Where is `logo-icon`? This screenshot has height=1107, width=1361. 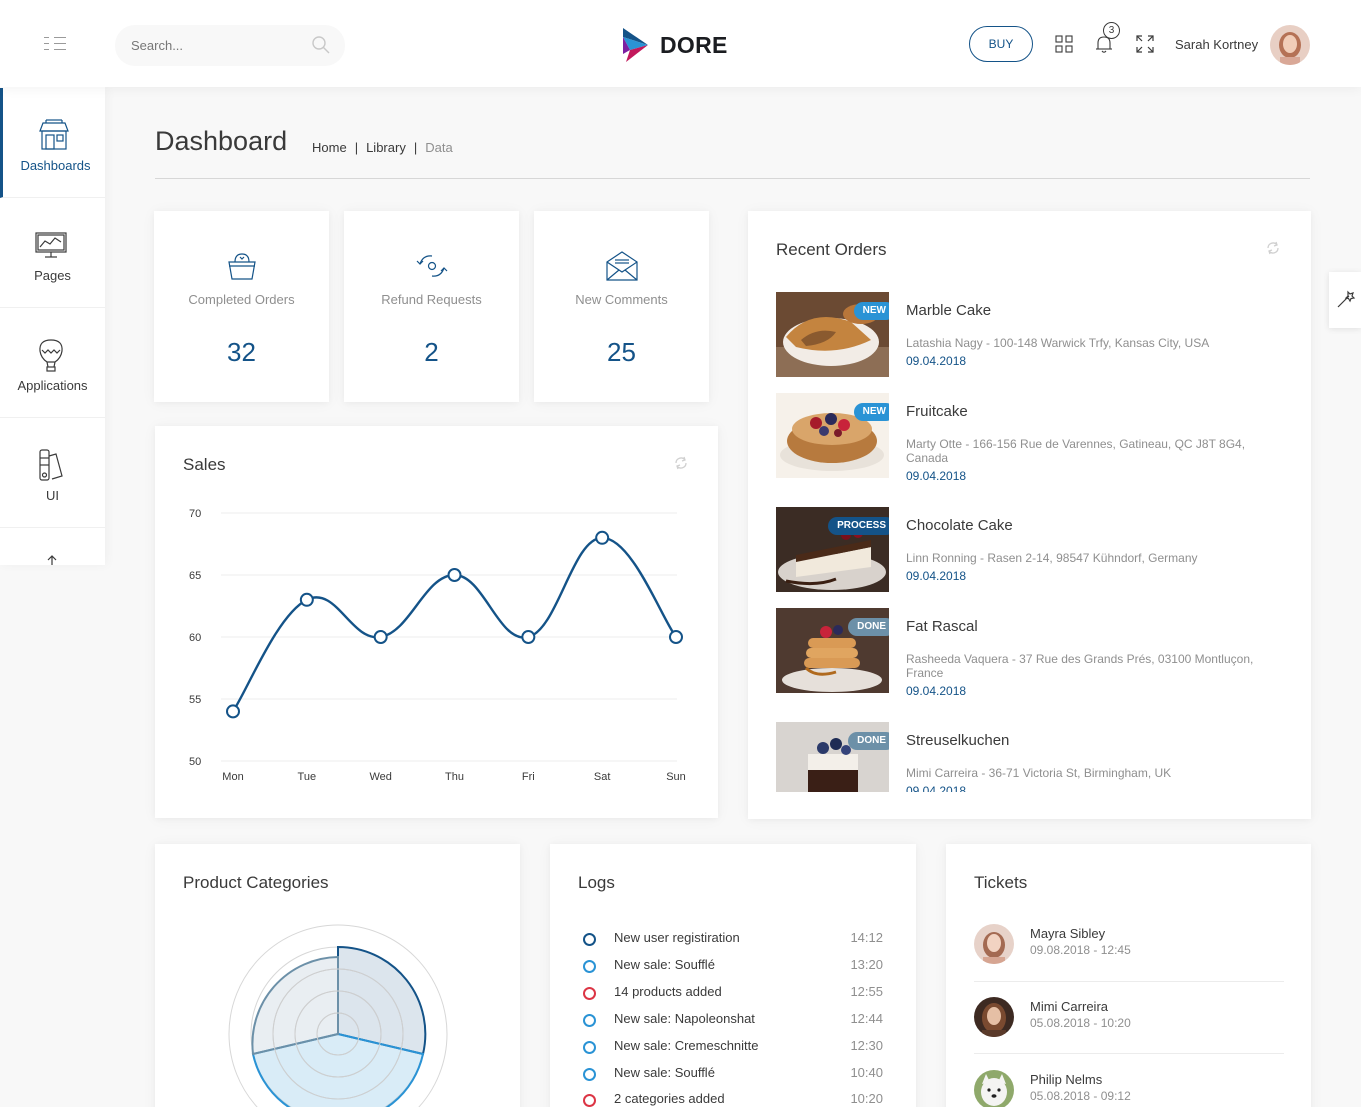 logo-icon is located at coordinates (635, 45).